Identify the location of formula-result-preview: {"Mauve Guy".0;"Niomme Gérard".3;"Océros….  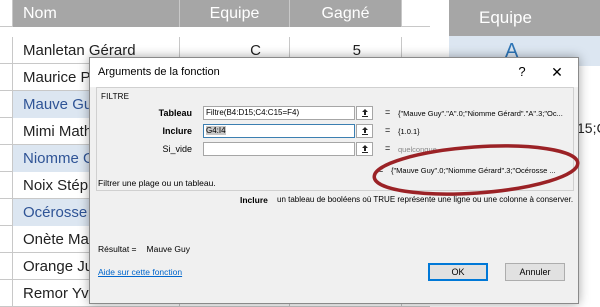
(473, 170).